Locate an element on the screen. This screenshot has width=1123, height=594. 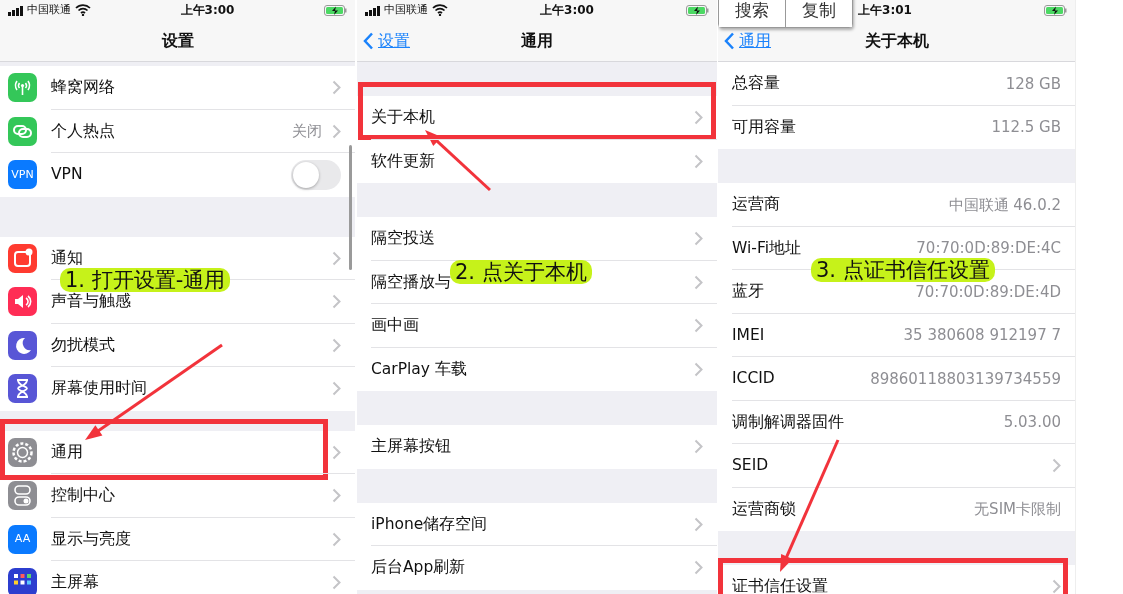
step-caption: 3. 点证书信任设置 is located at coordinates (903, 270).